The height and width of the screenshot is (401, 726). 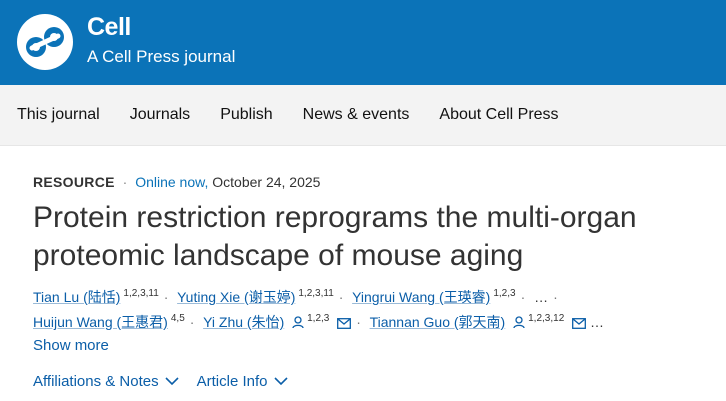 I want to click on online-status: Online now,, so click(x=172, y=182).